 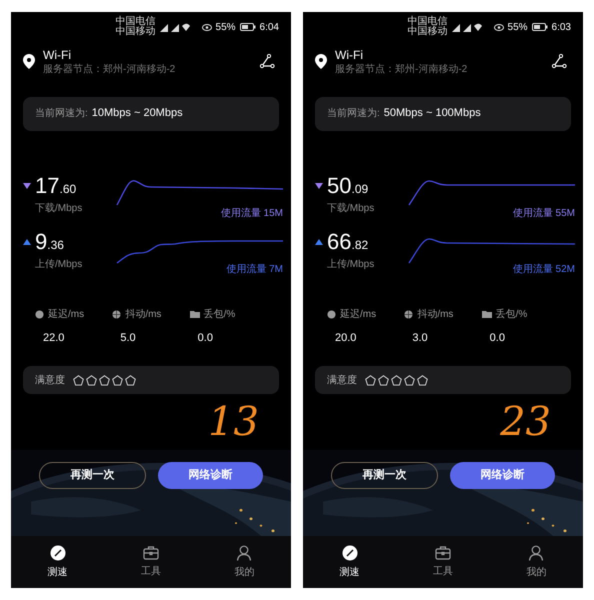 What do you see at coordinates (347, 185) in the screenshot?
I see `speed-value: 50.09` at bounding box center [347, 185].